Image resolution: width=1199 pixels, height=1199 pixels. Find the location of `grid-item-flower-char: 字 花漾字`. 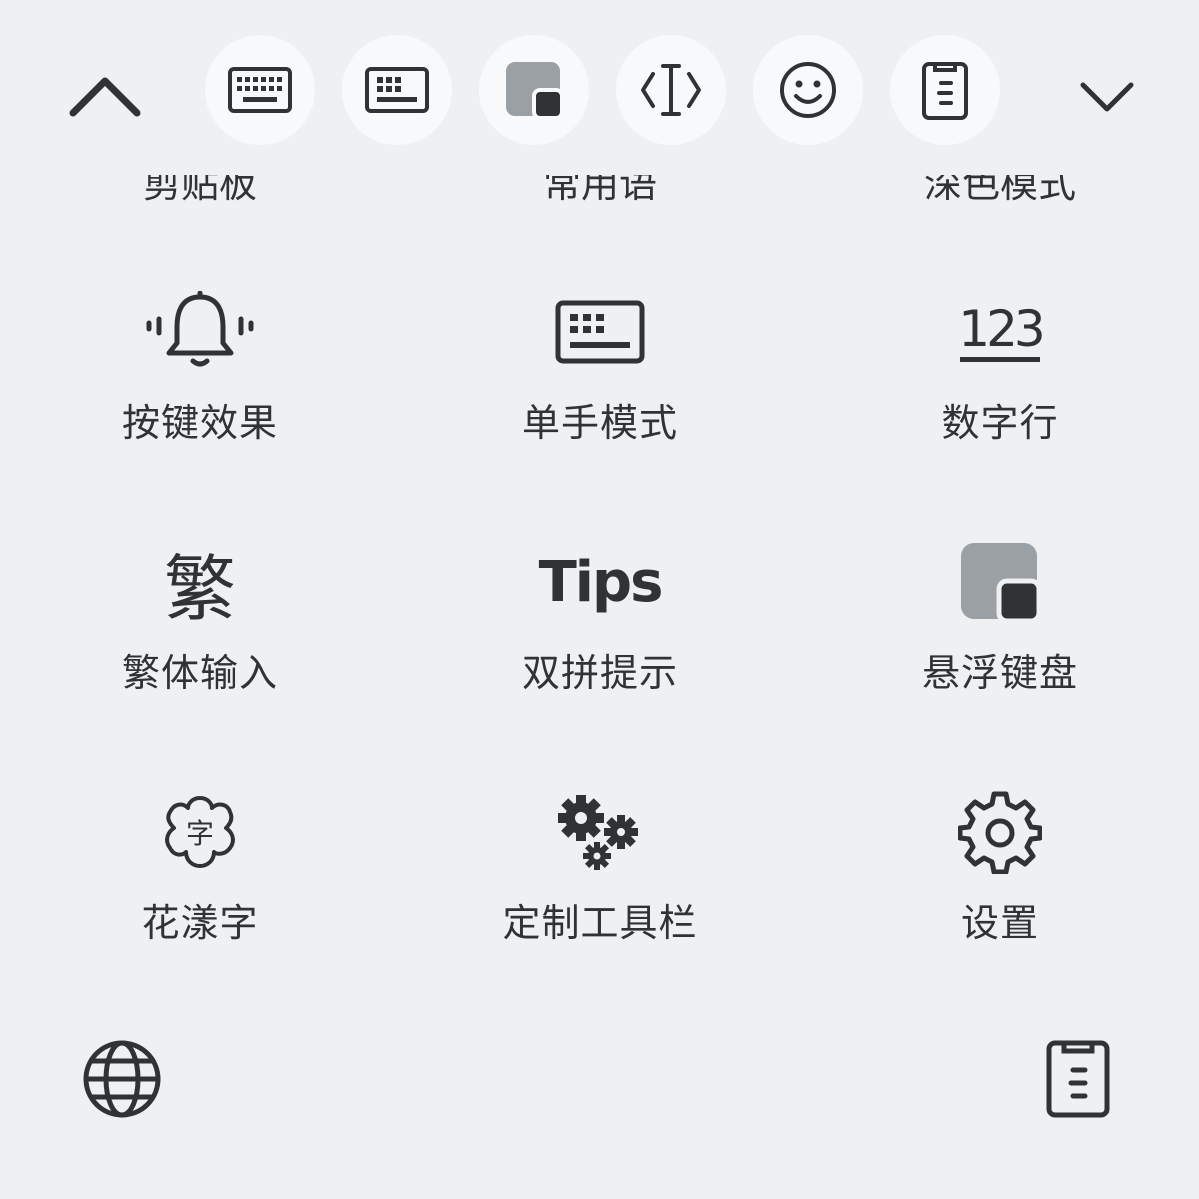

grid-item-flower-char: 字 花漾字 is located at coordinates (200, 887).